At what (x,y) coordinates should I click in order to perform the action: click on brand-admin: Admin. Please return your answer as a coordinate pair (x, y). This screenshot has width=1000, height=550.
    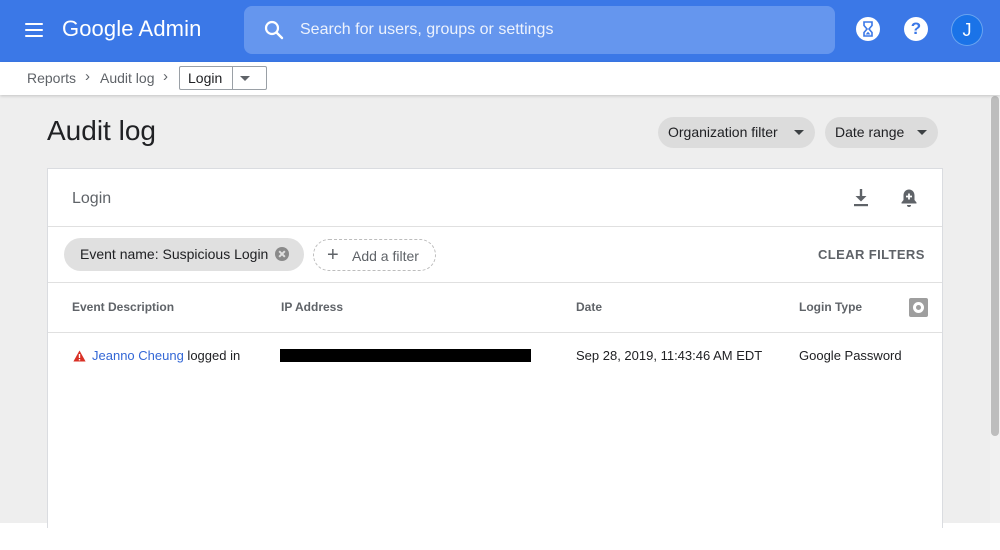
    Looking at the image, I should click on (170, 28).